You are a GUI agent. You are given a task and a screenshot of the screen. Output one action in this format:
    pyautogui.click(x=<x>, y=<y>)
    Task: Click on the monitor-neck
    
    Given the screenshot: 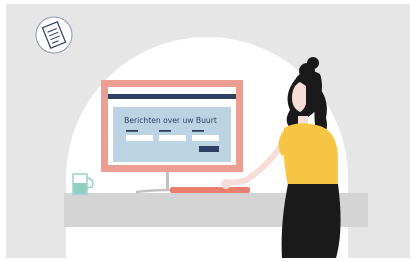 What is the action you would take?
    pyautogui.click(x=167, y=180)
    